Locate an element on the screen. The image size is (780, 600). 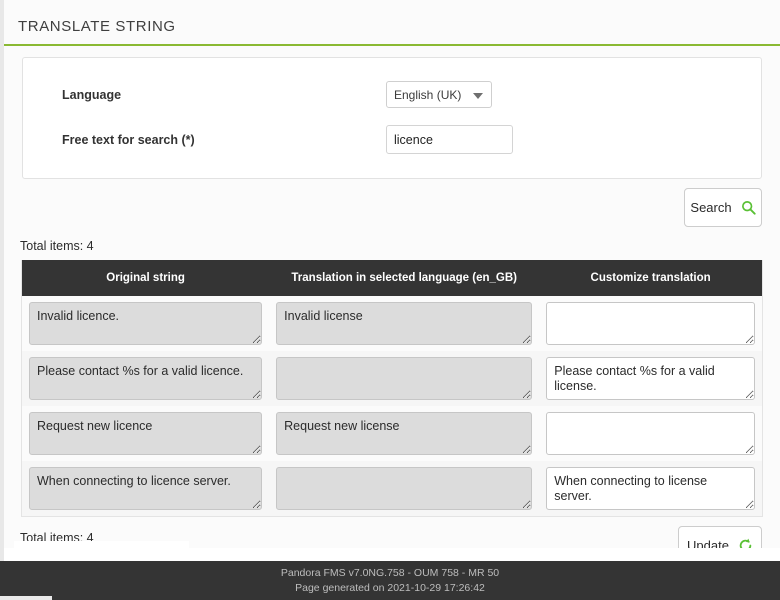
search-icon is located at coordinates (748, 207).